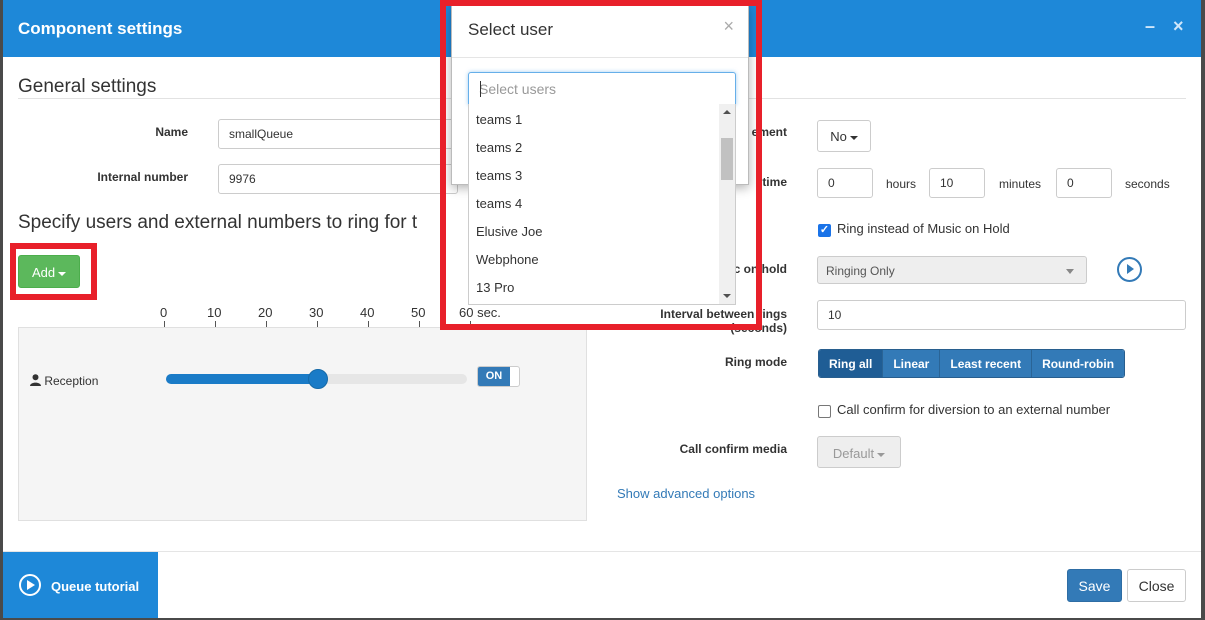 The width and height of the screenshot is (1205, 620). Describe the element at coordinates (1078, 363) in the screenshot. I see `ring-mode-round-robin: Round-robin` at that location.